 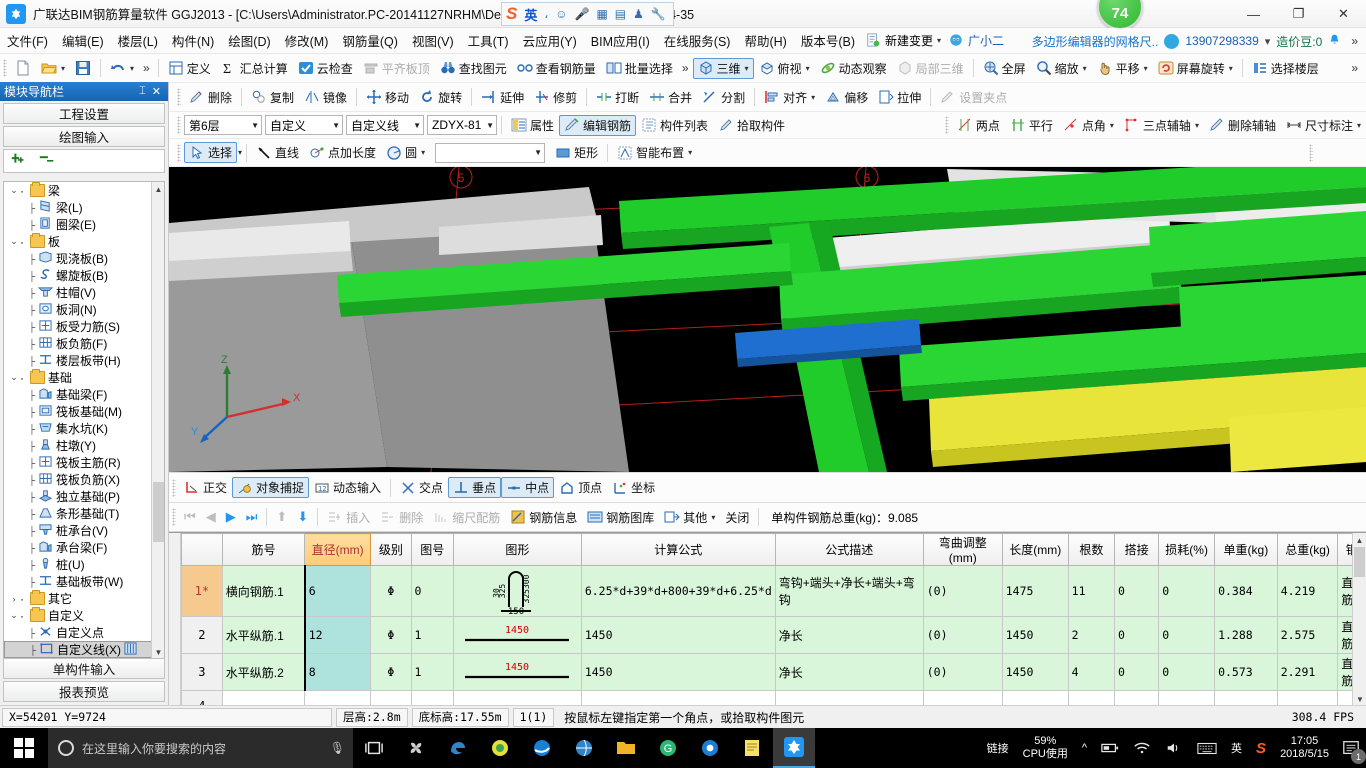 What do you see at coordinates (690, 152) in the screenshot?
I see `smart-layout-caret-icon: ▾` at bounding box center [690, 152].